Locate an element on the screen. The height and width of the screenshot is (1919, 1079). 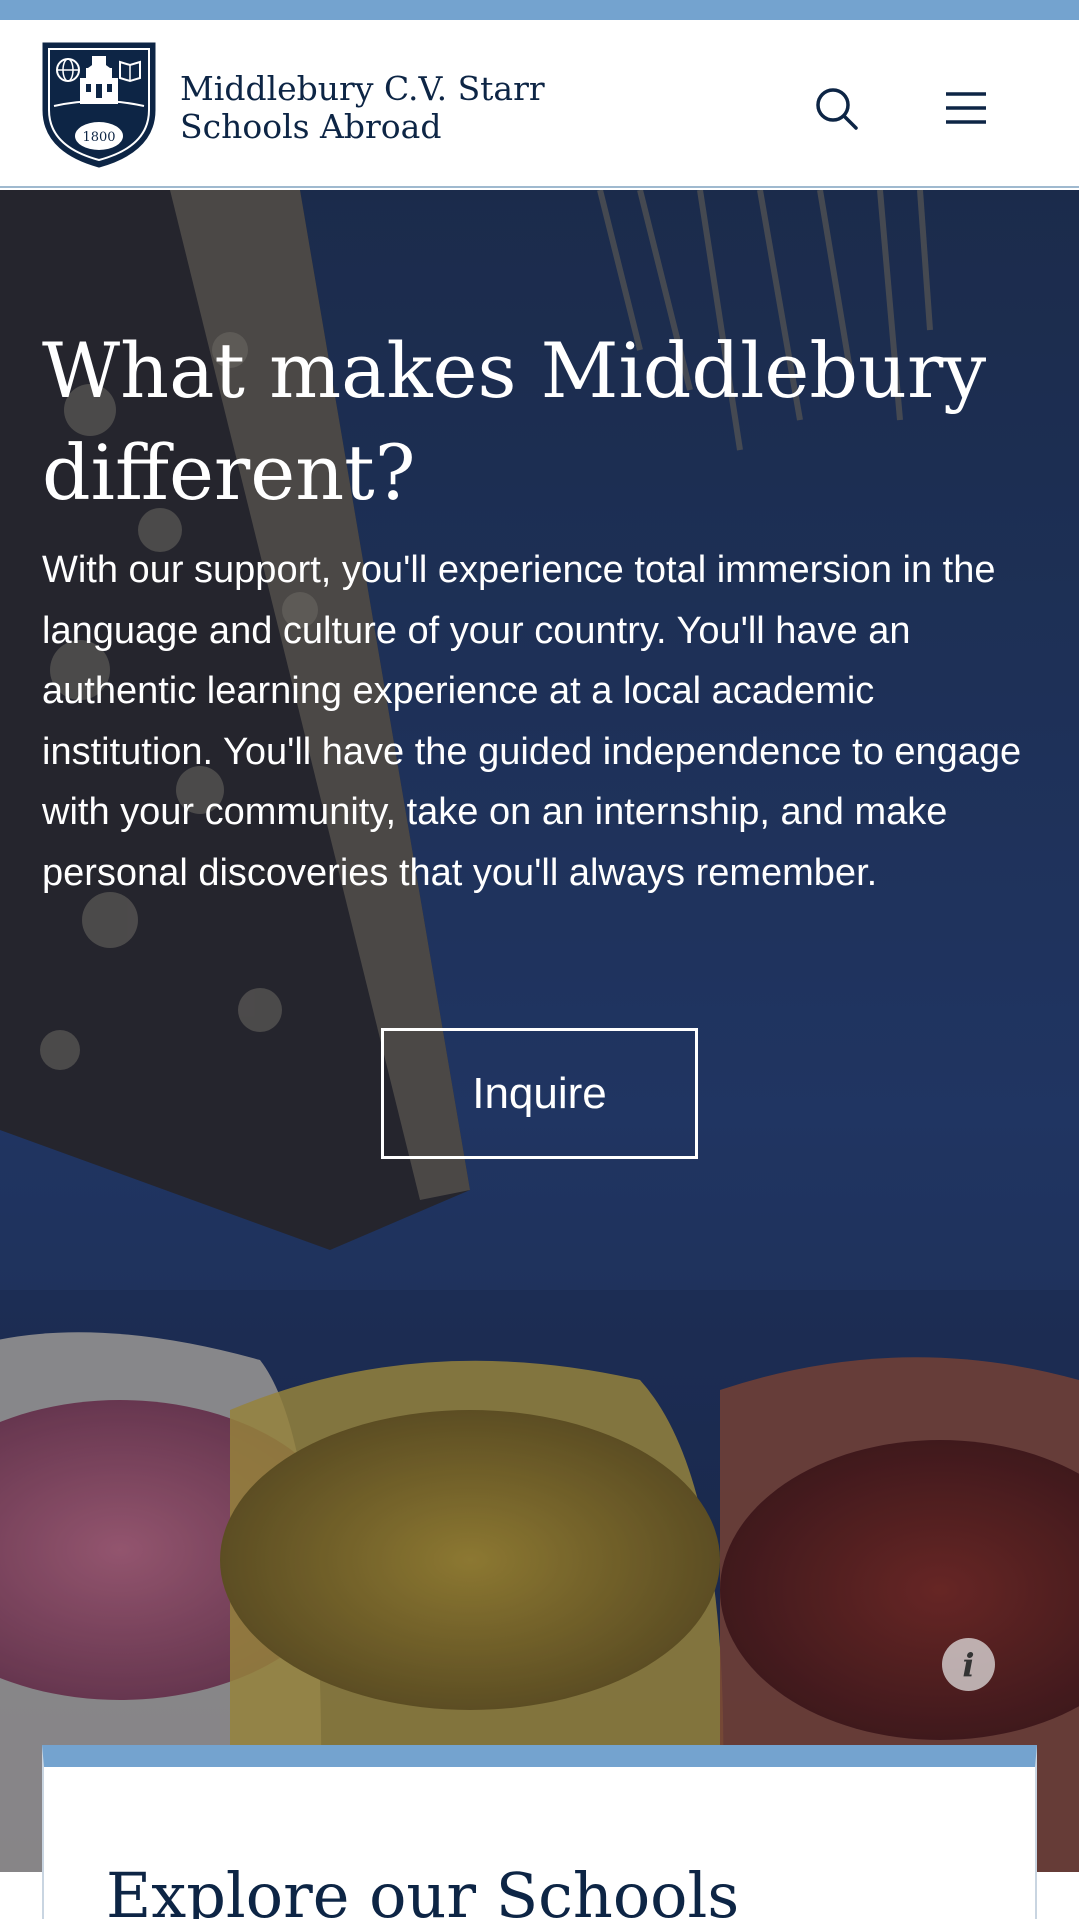
brand-line-2: Schools Abroad is located at coordinates (311, 126).